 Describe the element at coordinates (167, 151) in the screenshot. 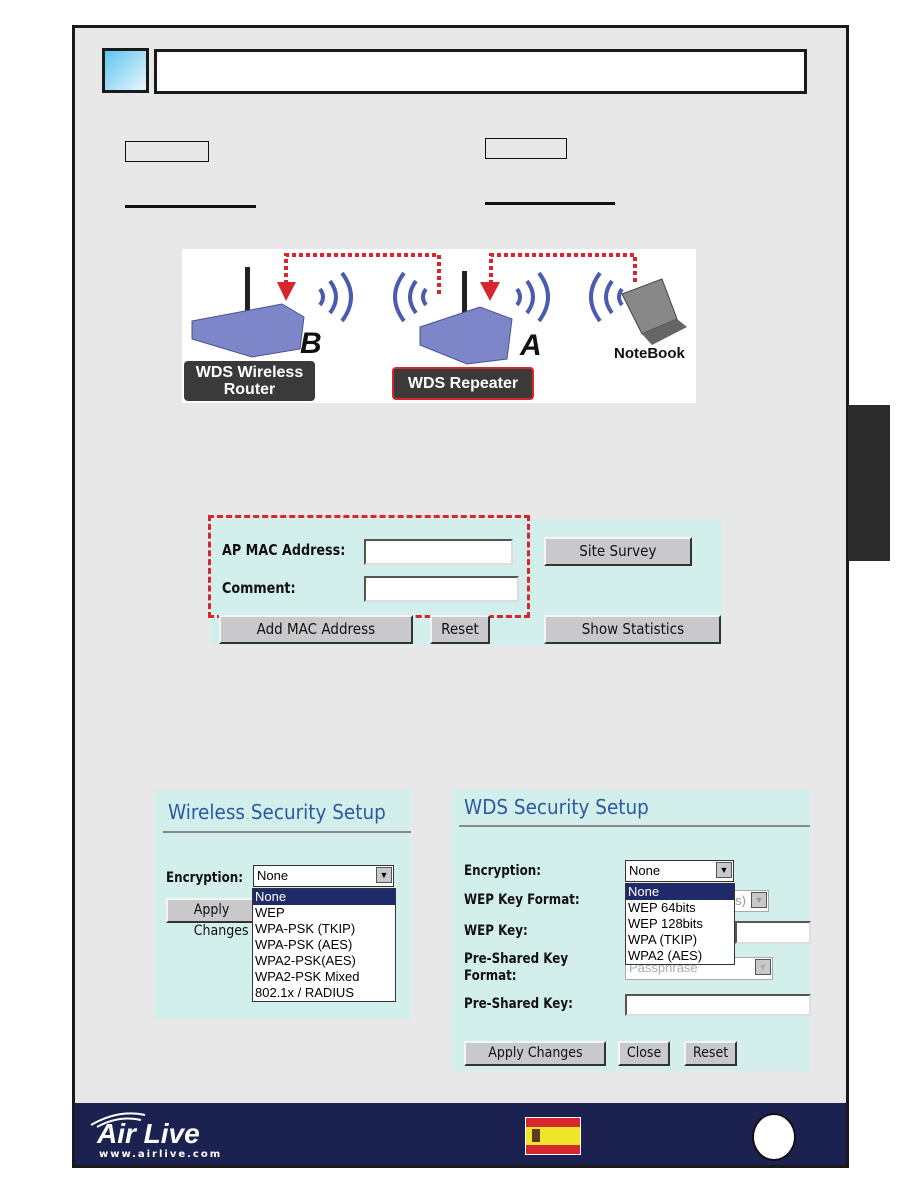

I see `label-box-left` at that location.